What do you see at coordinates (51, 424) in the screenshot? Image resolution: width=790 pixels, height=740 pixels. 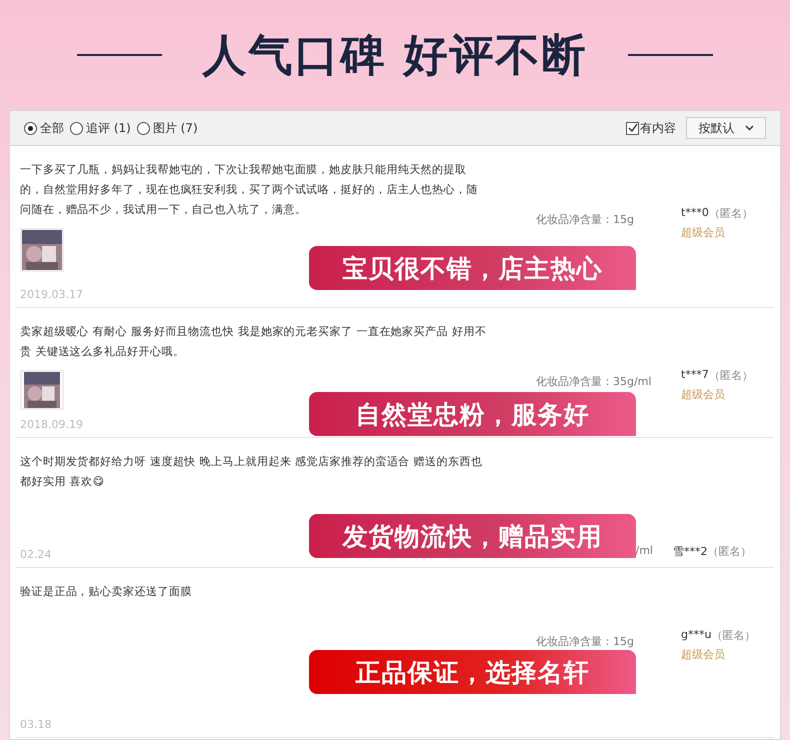 I see `review-date: 2018.09.19` at bounding box center [51, 424].